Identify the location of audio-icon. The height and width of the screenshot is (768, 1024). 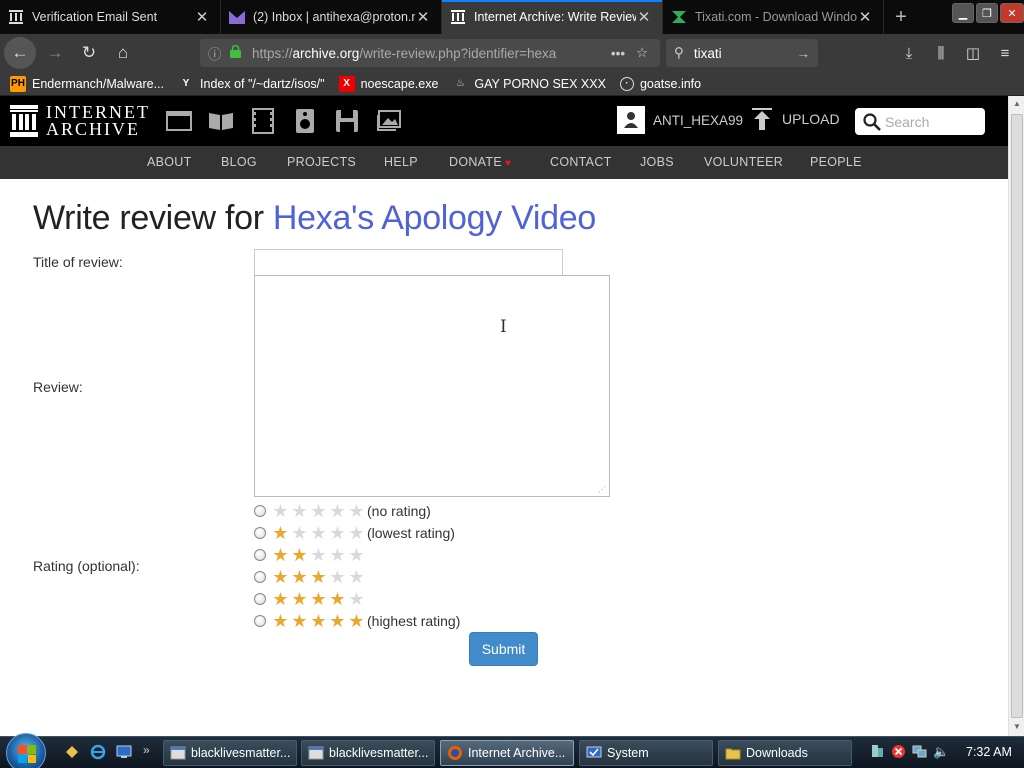
(305, 121).